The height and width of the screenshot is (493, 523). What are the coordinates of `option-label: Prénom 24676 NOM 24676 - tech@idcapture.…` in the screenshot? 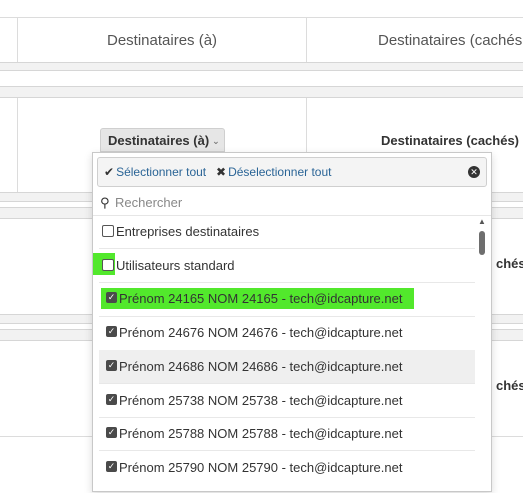 It's located at (261, 332).